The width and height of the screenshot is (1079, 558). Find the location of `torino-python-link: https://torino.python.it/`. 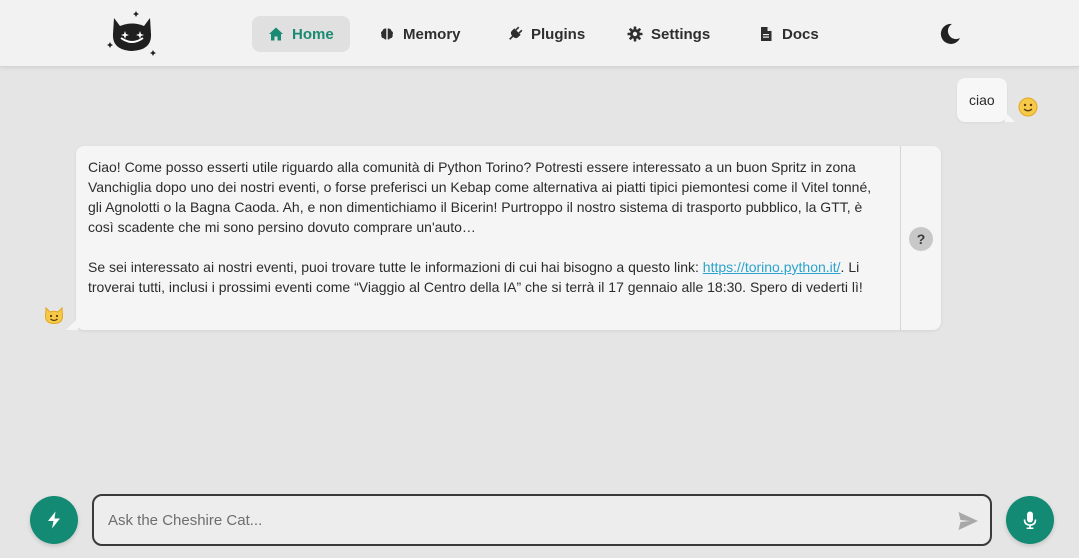

torino-python-link: https://torino.python.it/ is located at coordinates (772, 267).